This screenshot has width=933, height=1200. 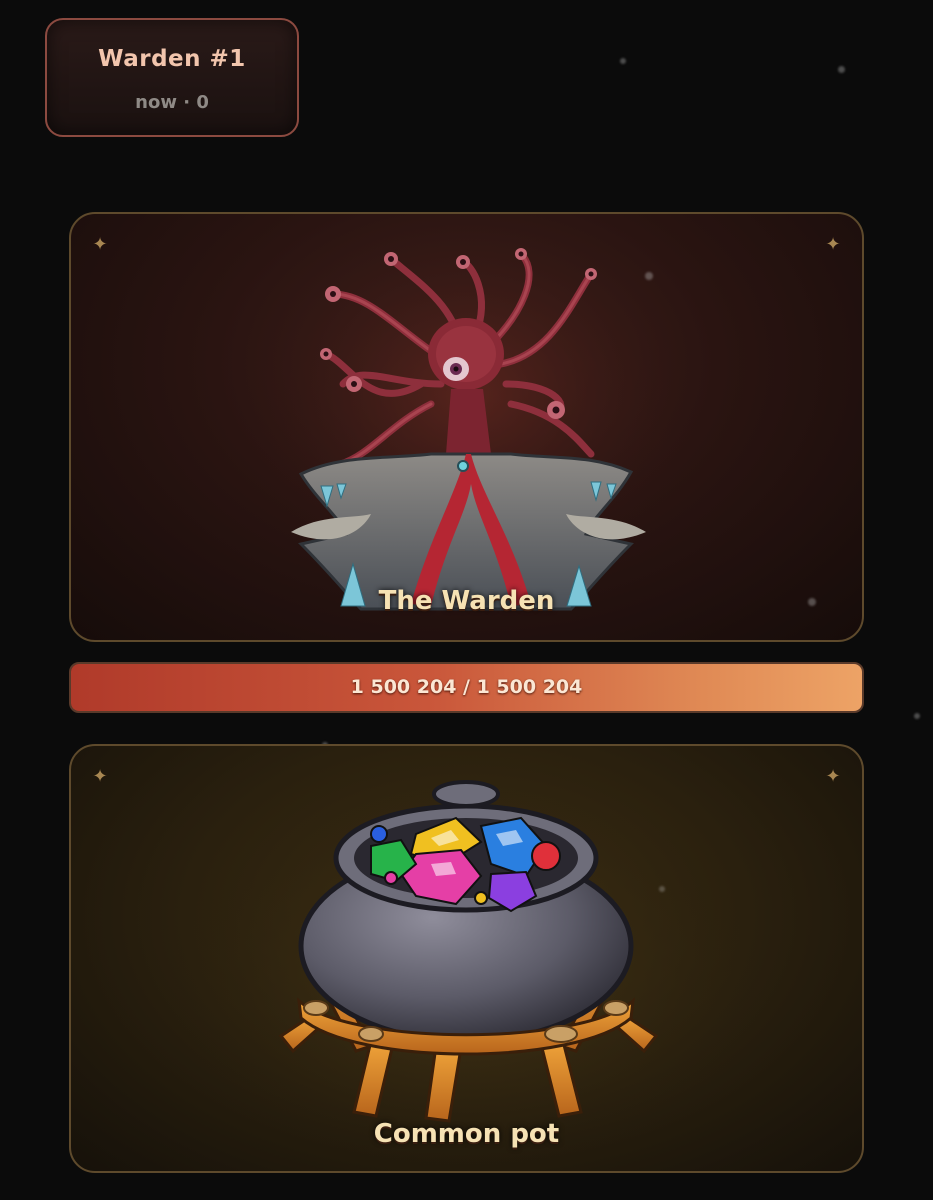 What do you see at coordinates (466, 1134) in the screenshot?
I see `reward-name: Common pot` at bounding box center [466, 1134].